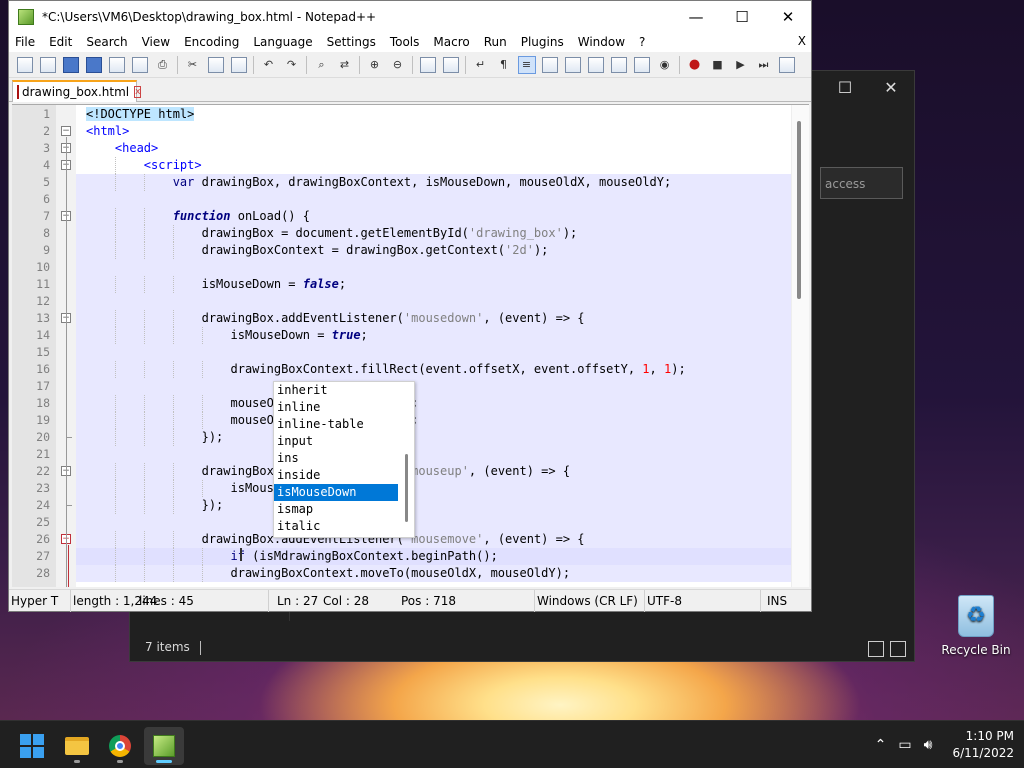 Image resolution: width=1024 pixels, height=768 pixels. Describe the element at coordinates (891, 87) in the screenshot. I see `explorer-close-button: ✕` at that location.